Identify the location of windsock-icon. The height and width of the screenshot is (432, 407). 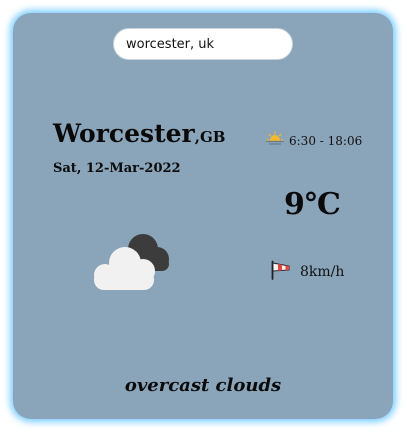
(281, 272).